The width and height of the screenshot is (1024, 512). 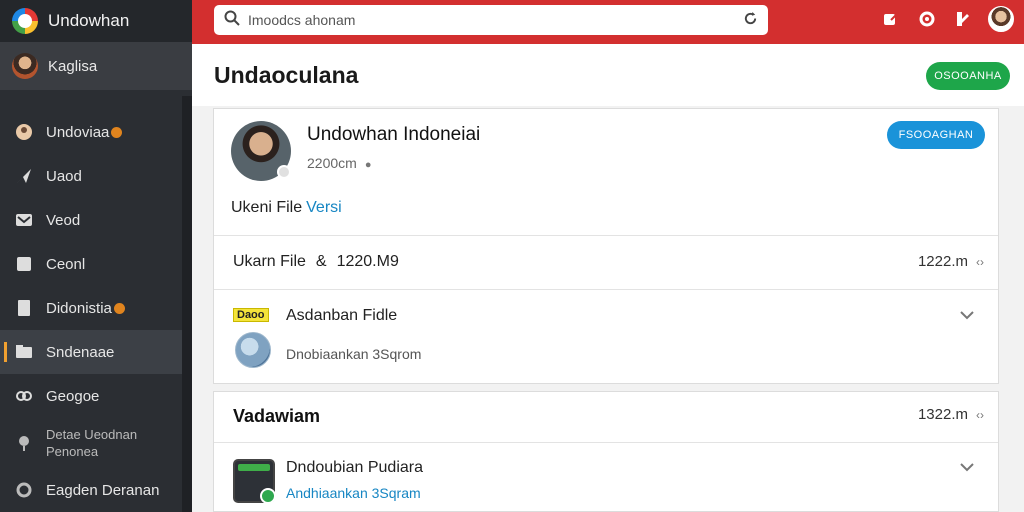 What do you see at coordinates (342, 315) in the screenshot?
I see `attachment-title: Asdanban Fidle` at bounding box center [342, 315].